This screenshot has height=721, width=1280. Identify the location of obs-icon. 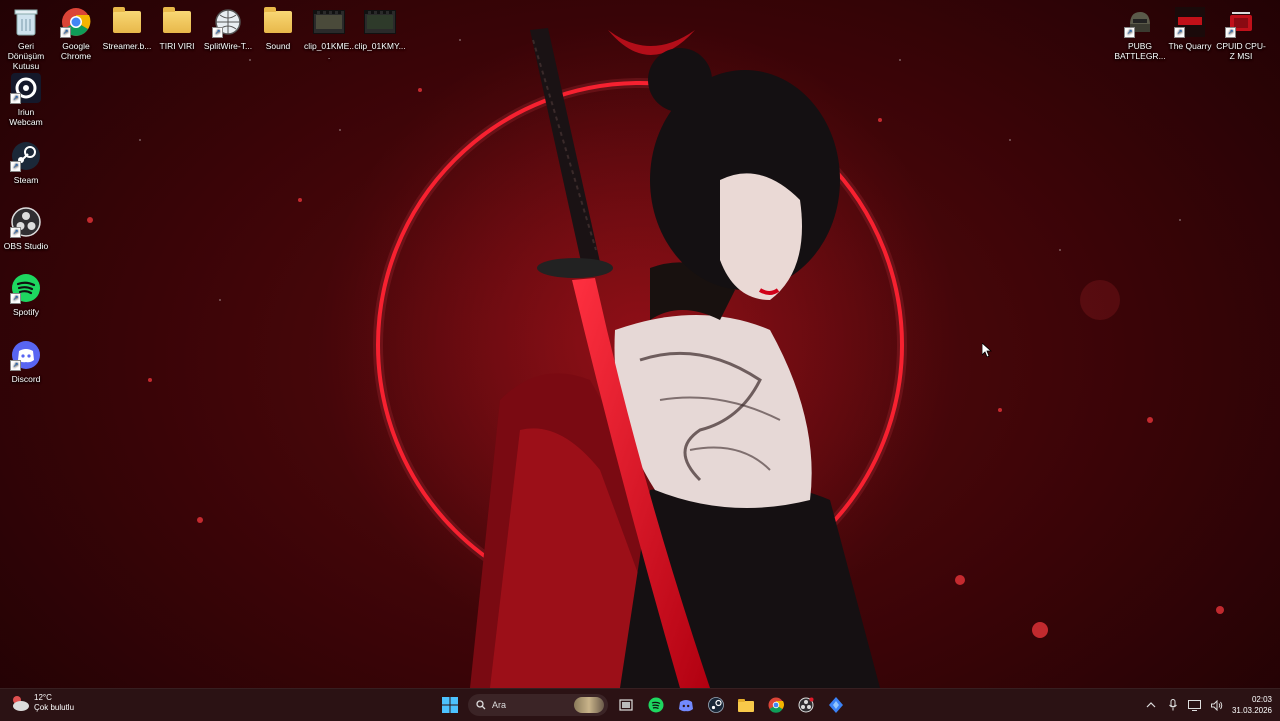
(806, 705).